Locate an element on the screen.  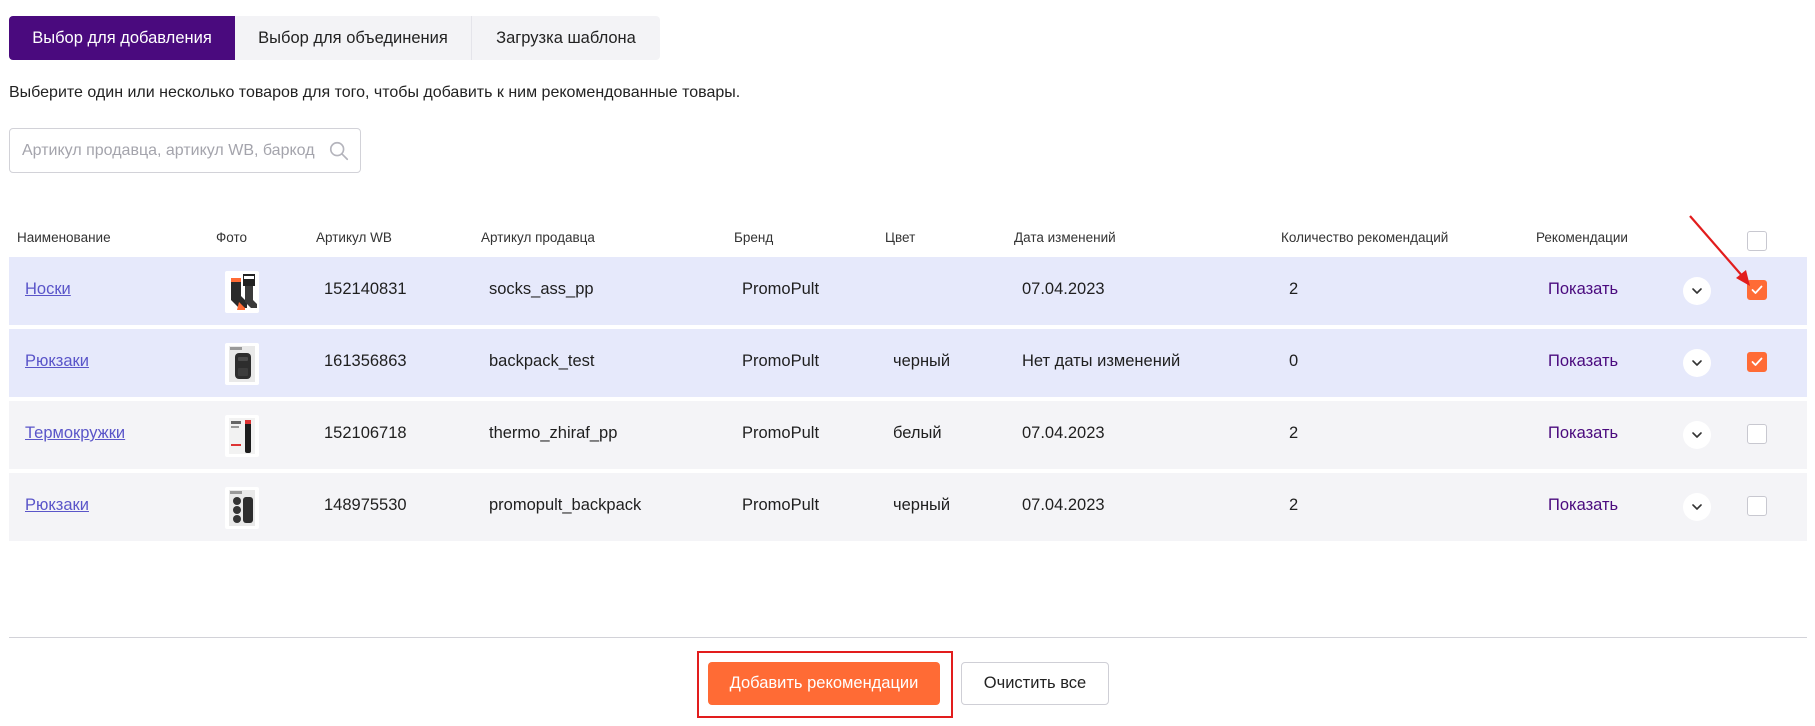
search-box is located at coordinates (185, 150).